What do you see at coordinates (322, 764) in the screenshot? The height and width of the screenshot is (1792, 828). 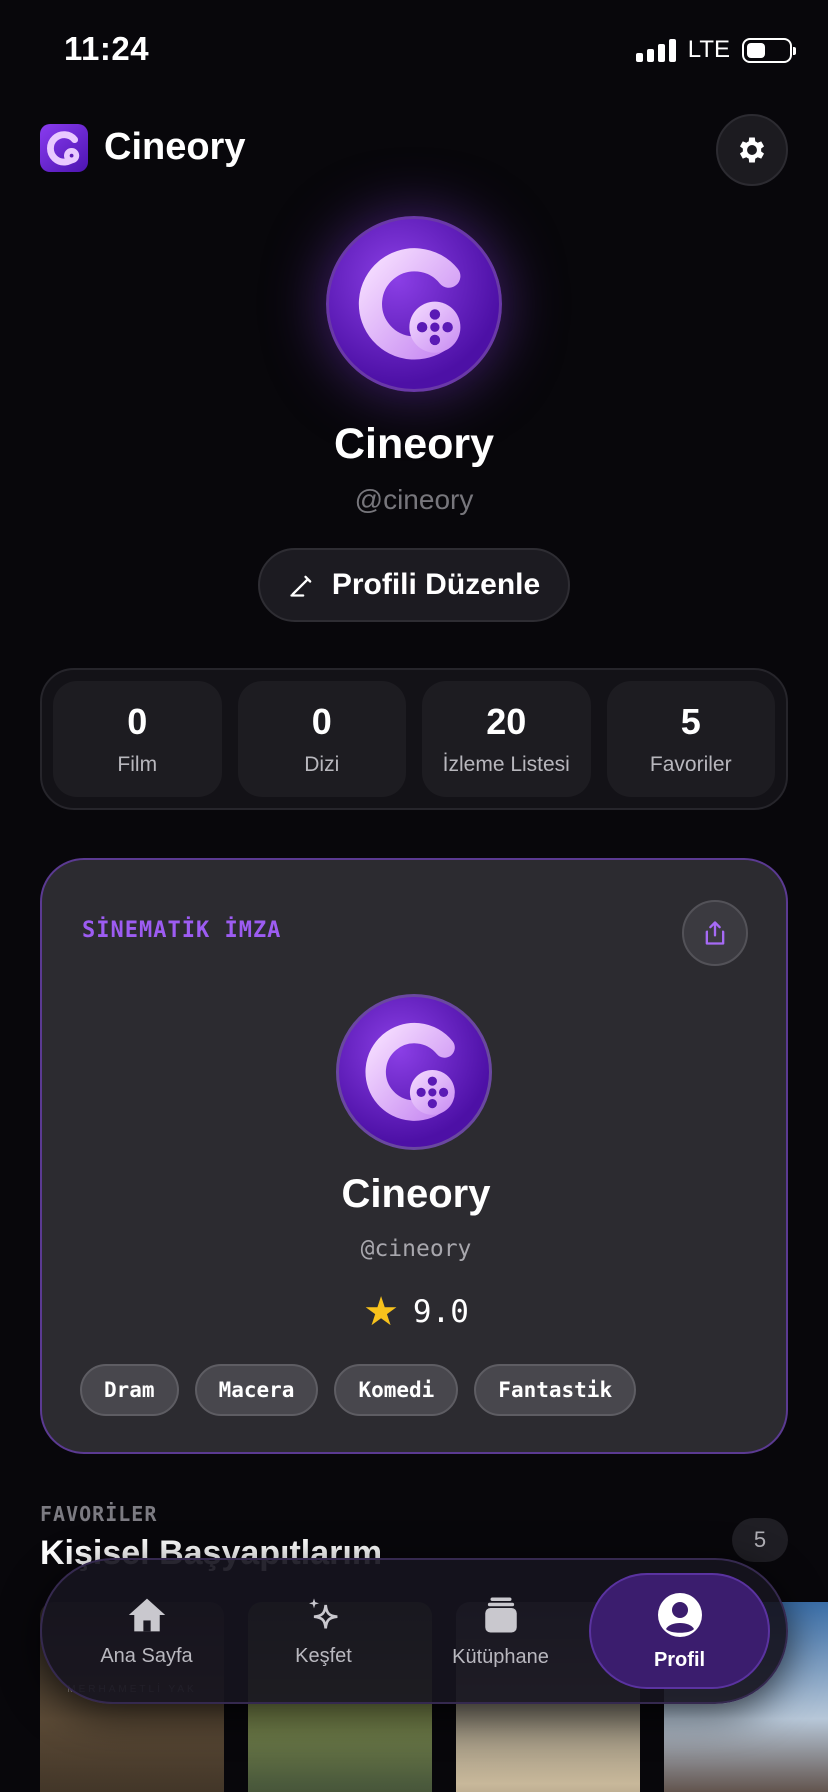 I see `stat-label: Dizi` at bounding box center [322, 764].